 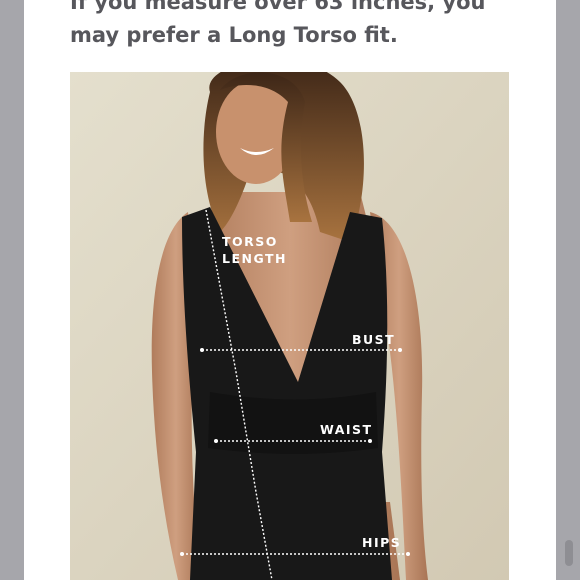 I want to click on torso-label-line-1: TORSO, so click(x=250, y=241).